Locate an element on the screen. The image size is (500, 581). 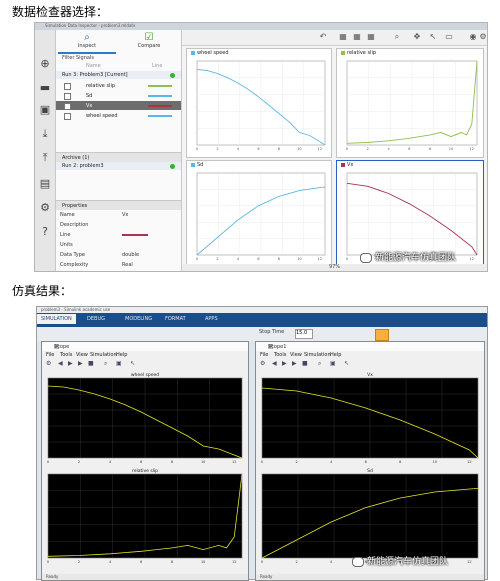
plot-relative-slip: relative slip 0 2 4 6 8 10 12 is located at coordinates (410, 103).